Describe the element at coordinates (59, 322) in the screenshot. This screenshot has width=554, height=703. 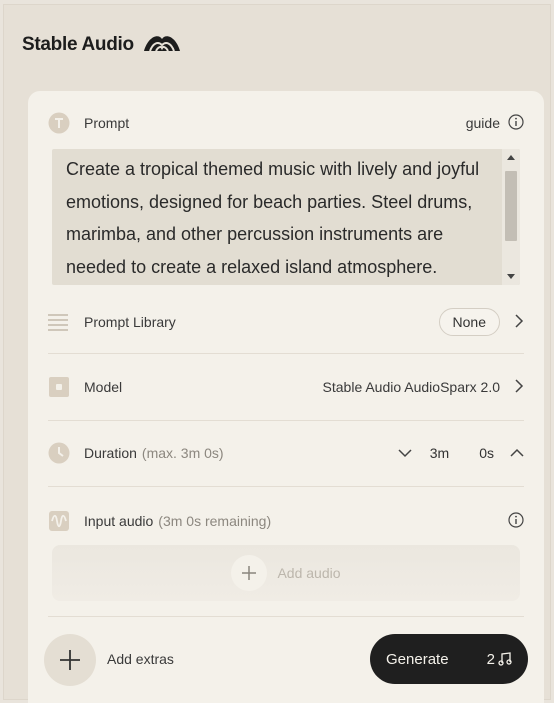
I see `library-lines-icon` at that location.